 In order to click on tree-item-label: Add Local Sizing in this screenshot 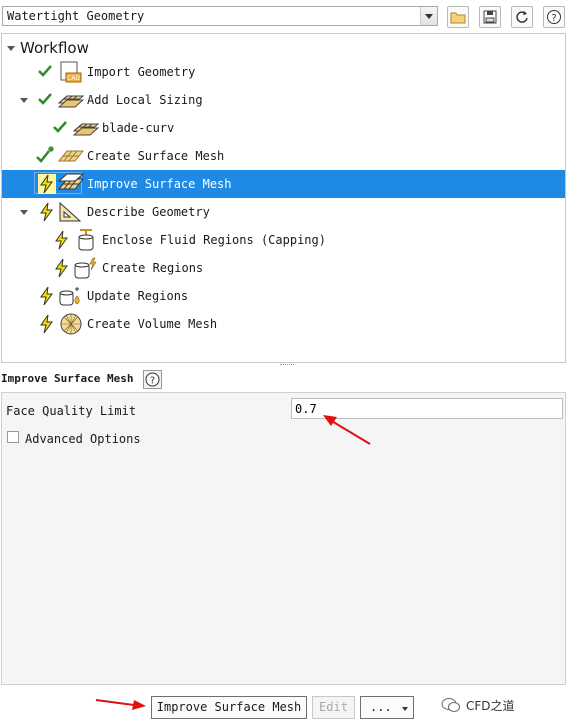, I will do `click(145, 100)`.